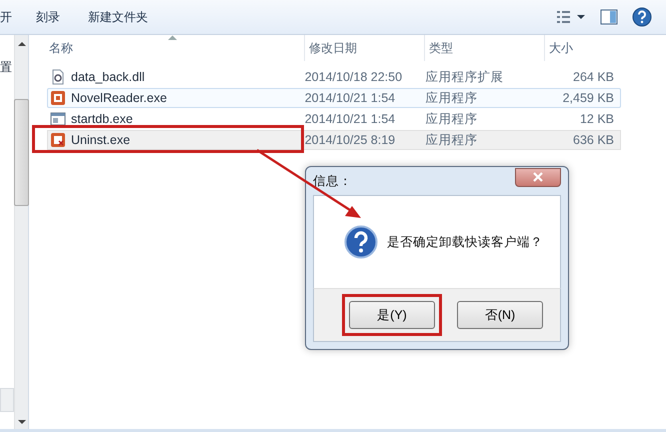 The width and height of the screenshot is (666, 432). Describe the element at coordinates (465, 242) in the screenshot. I see `dialog-message: 是否确定卸载快读客户端？` at that location.